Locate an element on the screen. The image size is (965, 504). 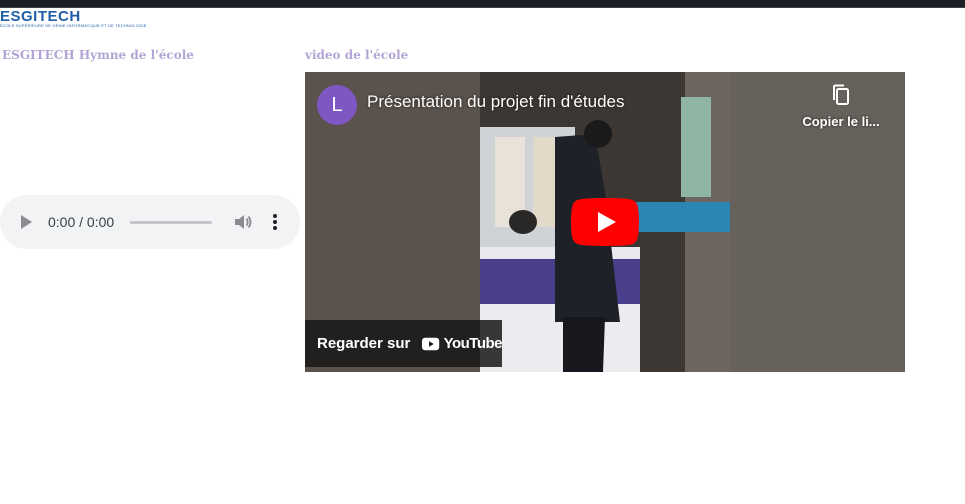
copy-icon is located at coordinates (841, 94).